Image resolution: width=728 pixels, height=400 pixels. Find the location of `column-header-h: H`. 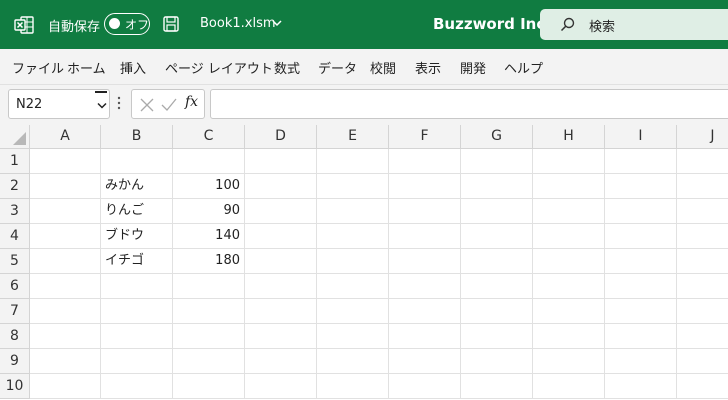

column-header-h: H is located at coordinates (569, 137).